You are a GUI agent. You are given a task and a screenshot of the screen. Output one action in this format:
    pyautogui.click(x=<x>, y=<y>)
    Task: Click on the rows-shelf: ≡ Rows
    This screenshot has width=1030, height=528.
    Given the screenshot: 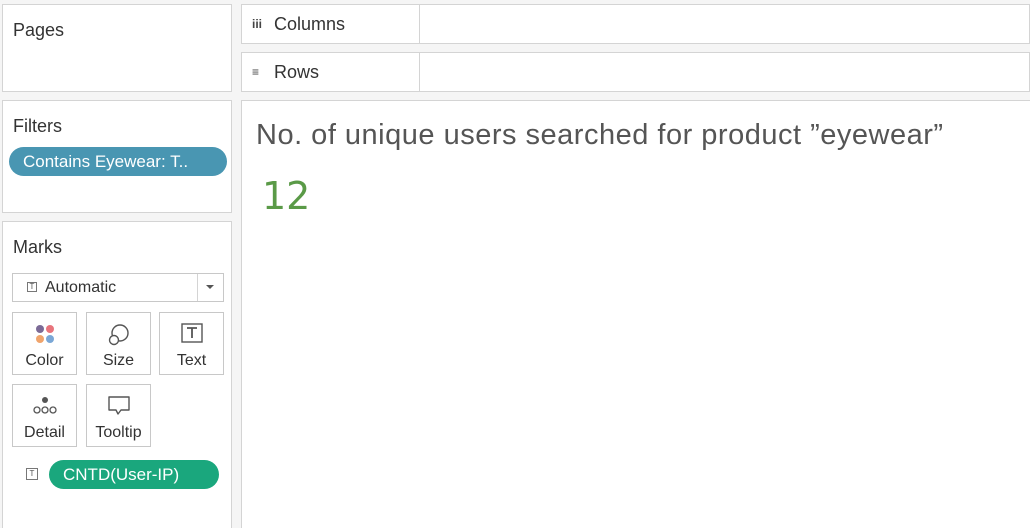 What is the action you would take?
    pyautogui.click(x=635, y=72)
    